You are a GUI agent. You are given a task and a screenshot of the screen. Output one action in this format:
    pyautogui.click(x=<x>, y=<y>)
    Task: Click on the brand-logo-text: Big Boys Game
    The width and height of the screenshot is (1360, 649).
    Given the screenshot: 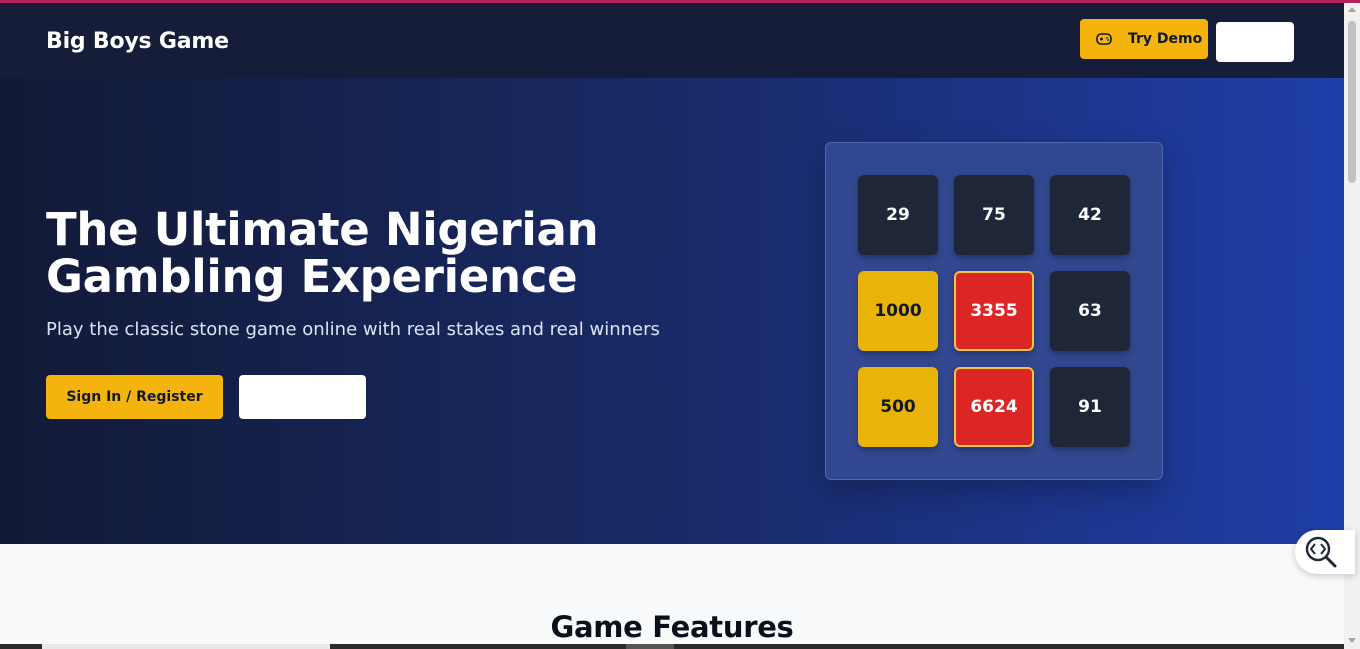 What is the action you would take?
    pyautogui.click(x=137, y=41)
    